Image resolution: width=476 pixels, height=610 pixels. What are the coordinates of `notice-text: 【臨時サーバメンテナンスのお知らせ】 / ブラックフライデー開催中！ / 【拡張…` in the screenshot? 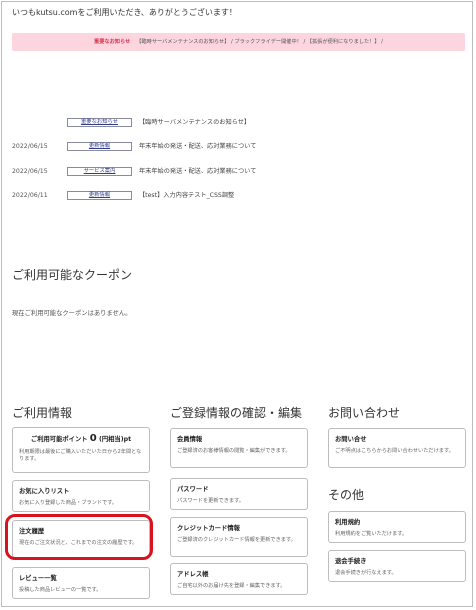 It's located at (259, 42).